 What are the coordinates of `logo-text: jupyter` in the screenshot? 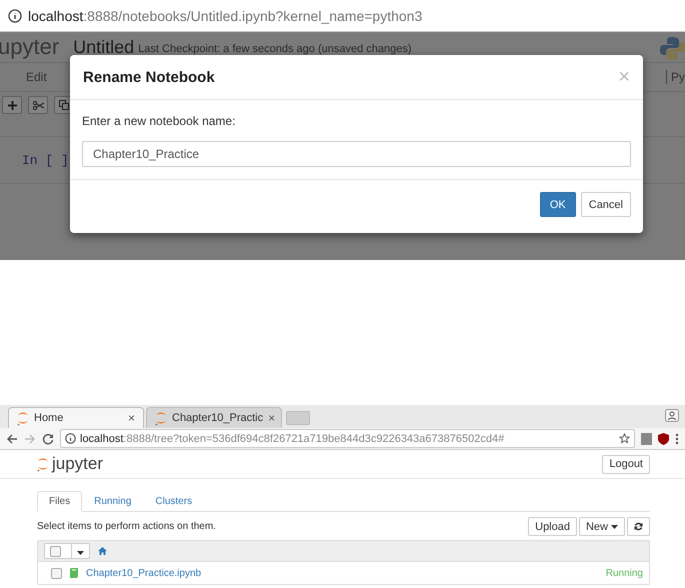 It's located at (78, 464).